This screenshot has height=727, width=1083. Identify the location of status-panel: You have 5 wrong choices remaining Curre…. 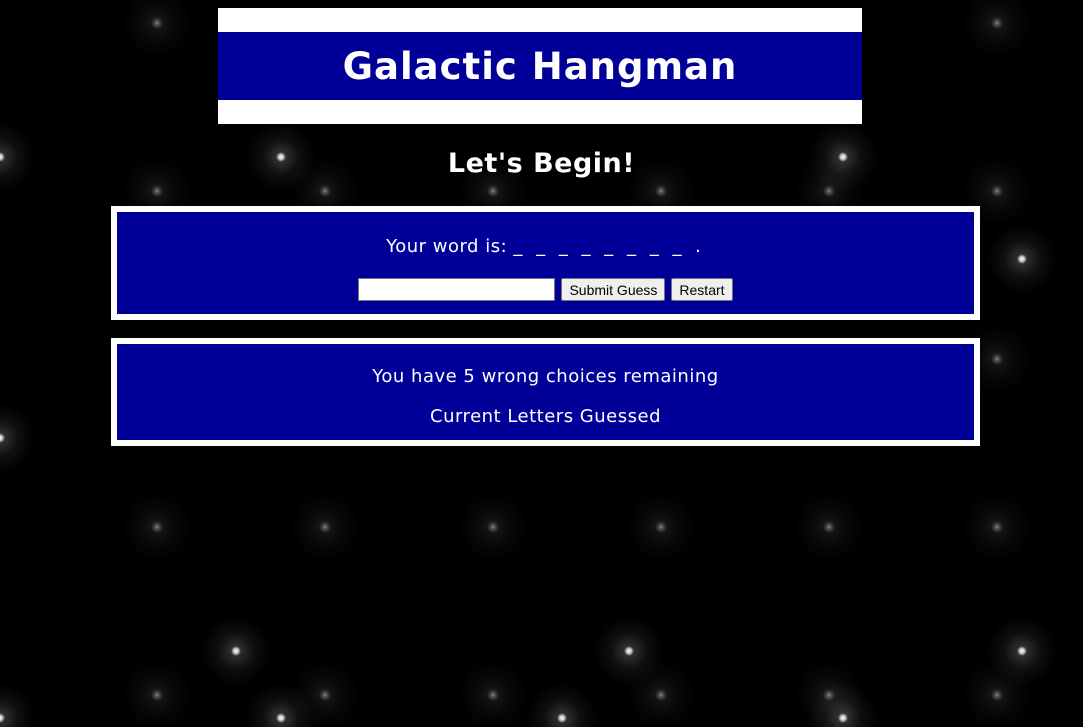
(545, 392).